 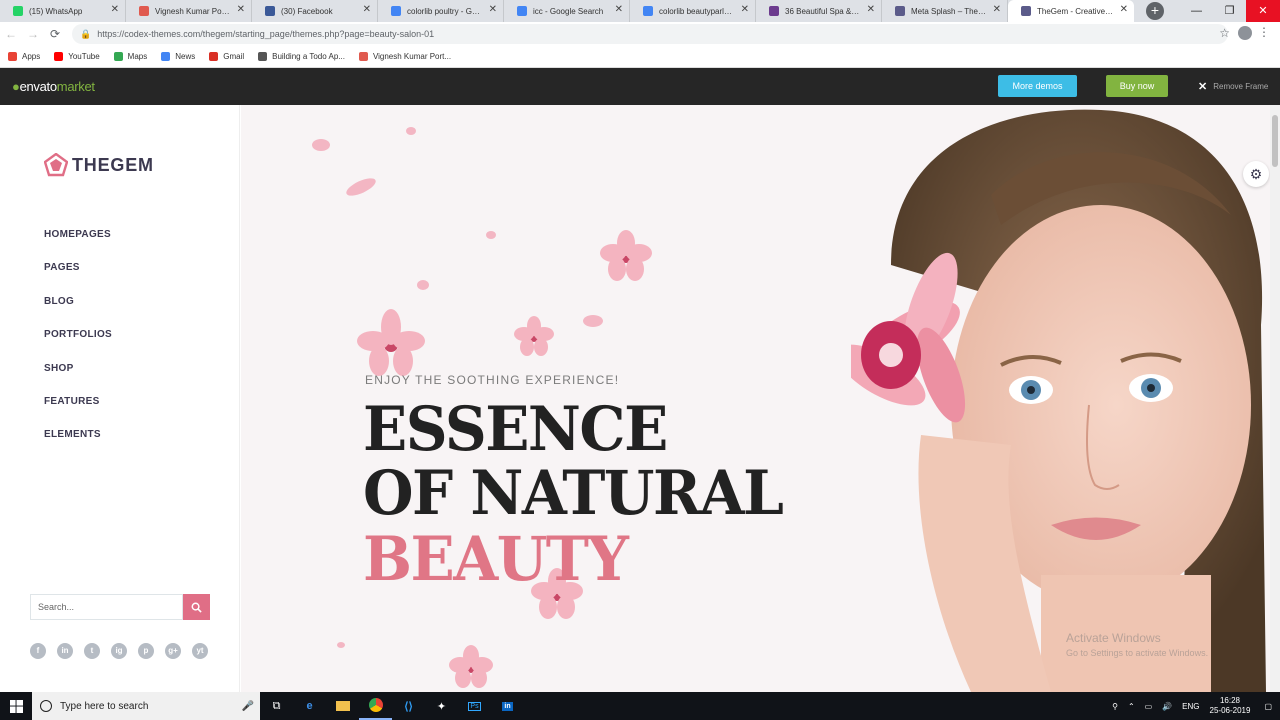 I want to click on volume-icon: 🔊, so click(x=1167, y=706).